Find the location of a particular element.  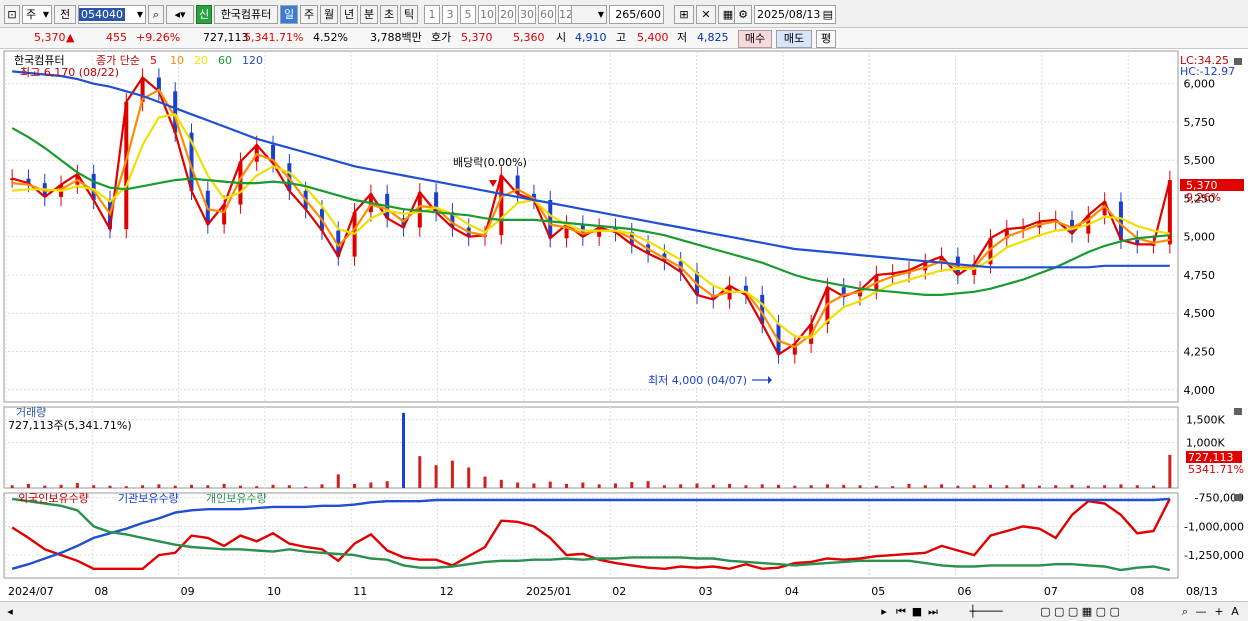

last-icon: ⏭ is located at coordinates (933, 611).